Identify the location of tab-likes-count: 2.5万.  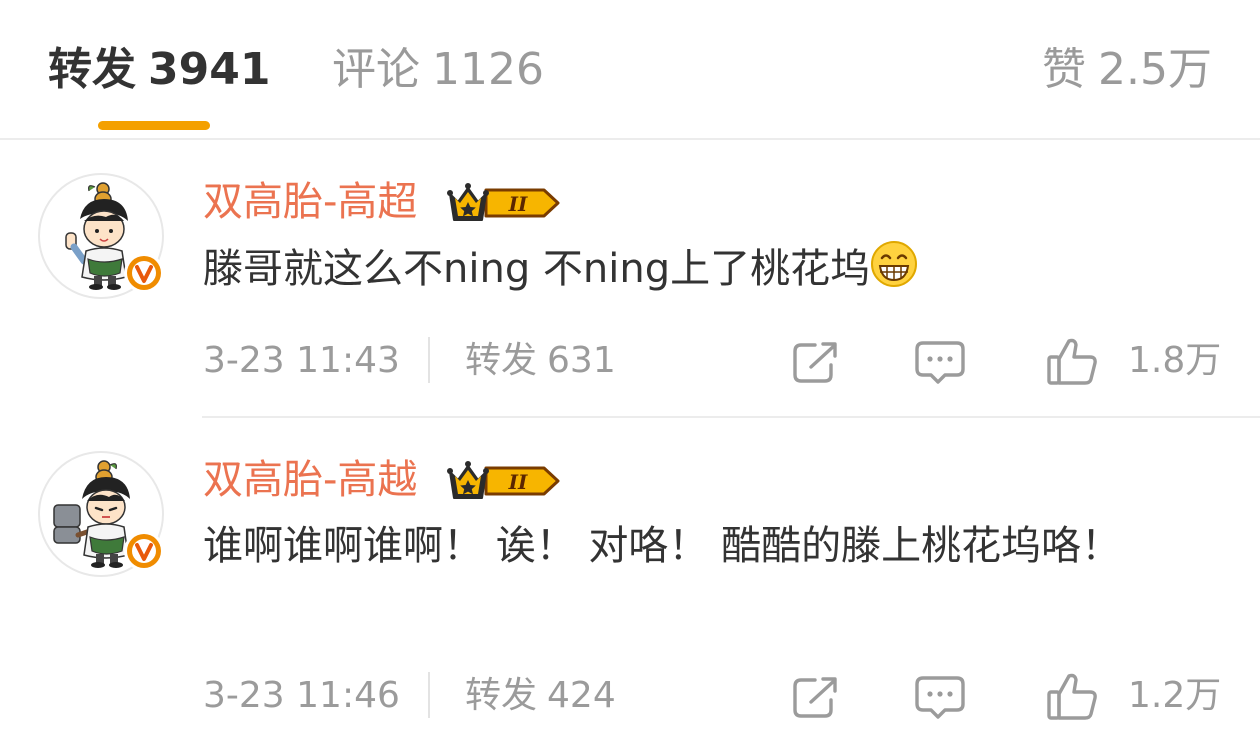
(1155, 69).